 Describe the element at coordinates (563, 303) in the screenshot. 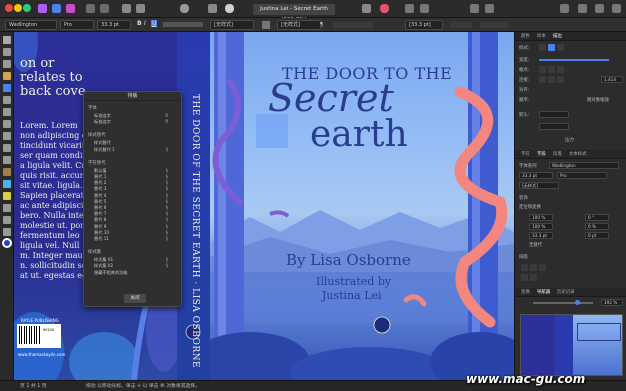

I see `zoom-slider` at that location.